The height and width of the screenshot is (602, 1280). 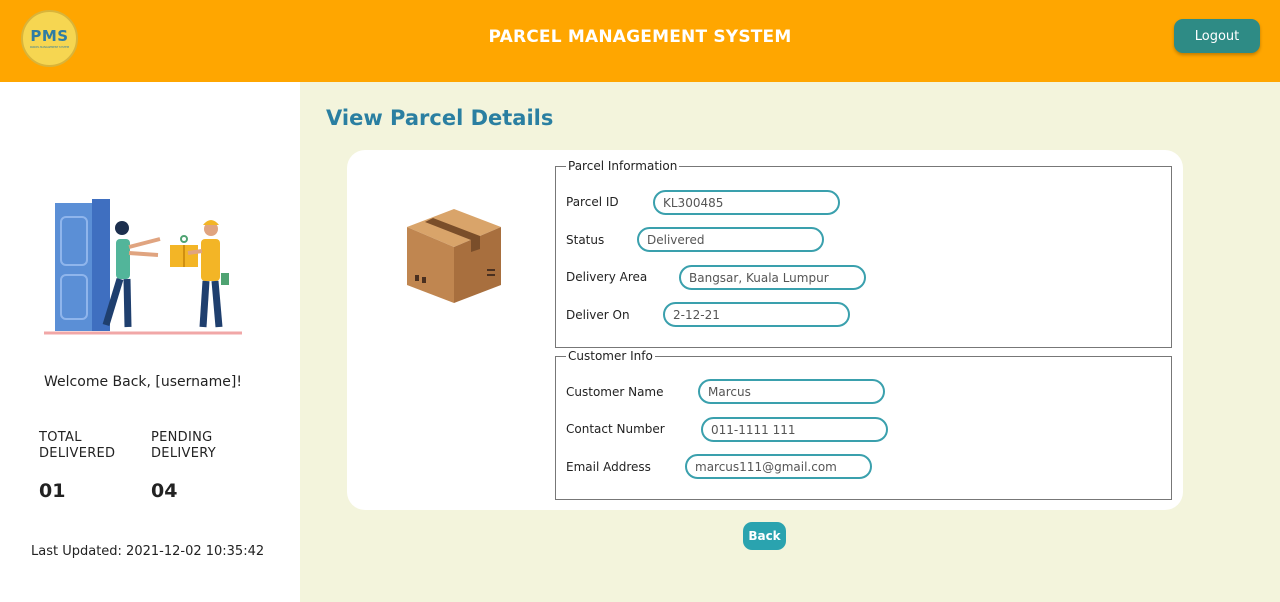 What do you see at coordinates (746, 202) in the screenshot?
I see `parcel-id-field` at bounding box center [746, 202].